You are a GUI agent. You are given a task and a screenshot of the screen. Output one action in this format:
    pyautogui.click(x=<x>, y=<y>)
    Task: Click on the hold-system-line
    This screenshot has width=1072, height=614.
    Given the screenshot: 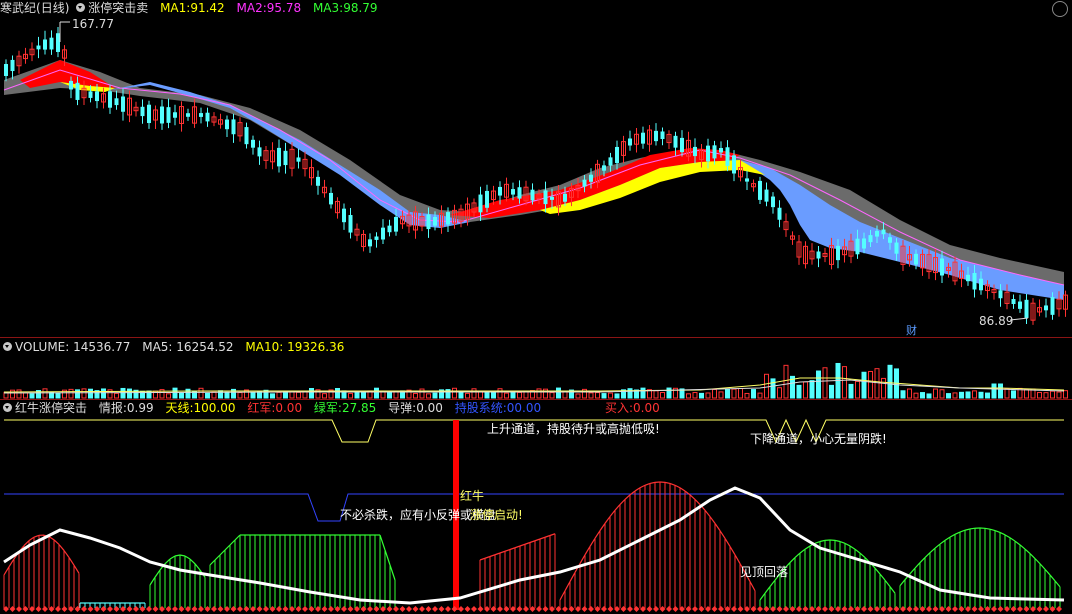 What is the action you would take?
    pyautogui.click(x=534, y=507)
    